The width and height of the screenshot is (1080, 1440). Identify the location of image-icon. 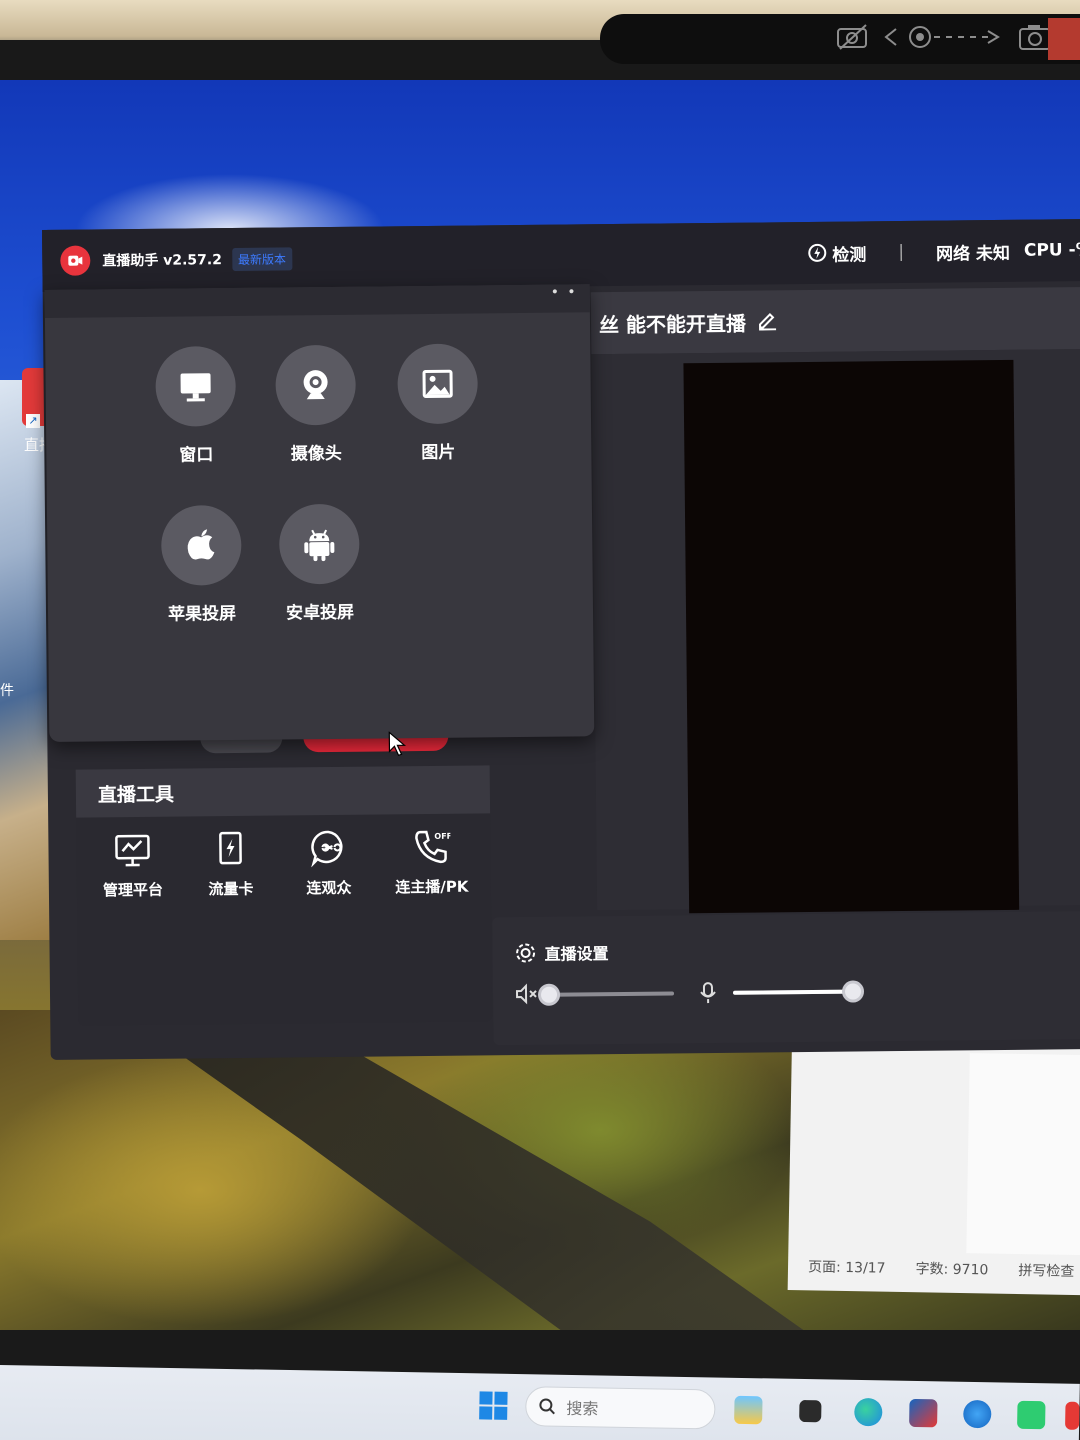
(438, 384).